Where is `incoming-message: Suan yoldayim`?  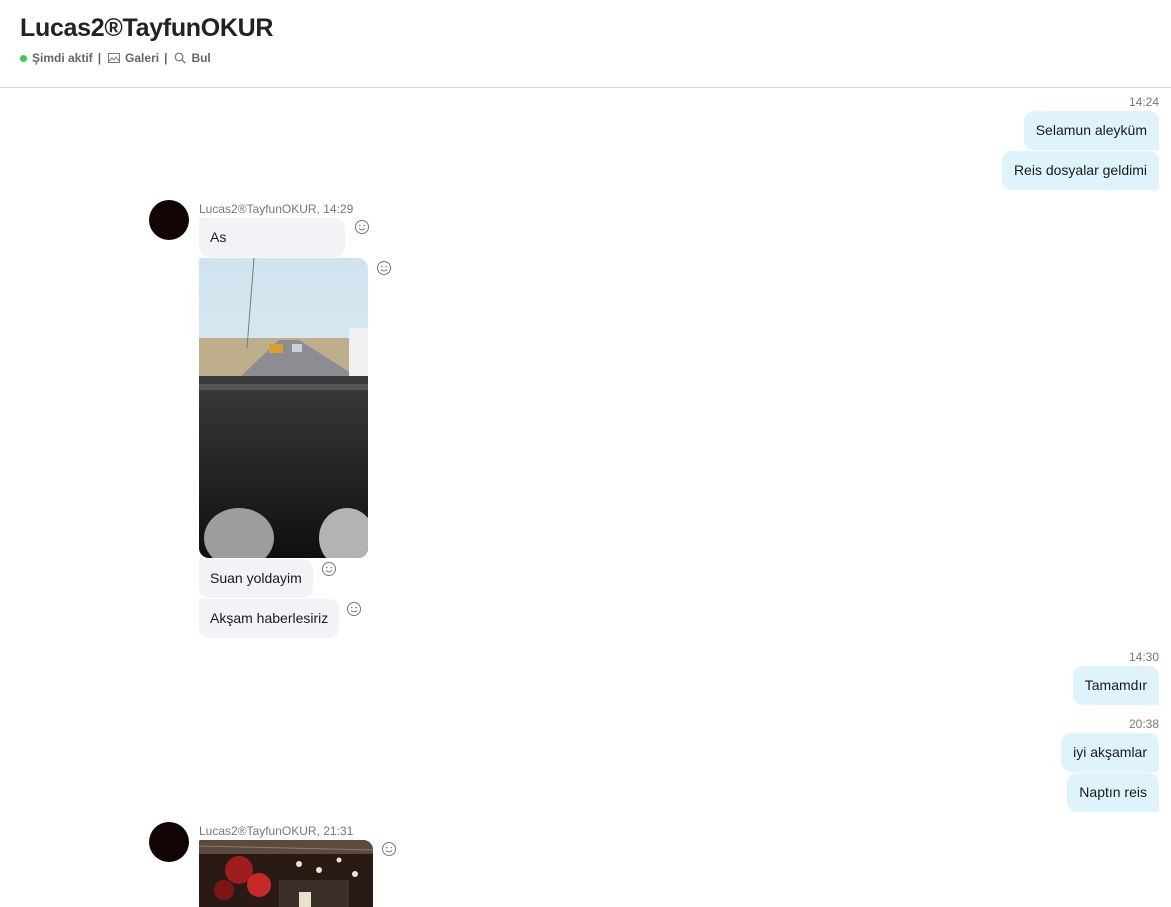
incoming-message: Suan yoldayim is located at coordinates (256, 578).